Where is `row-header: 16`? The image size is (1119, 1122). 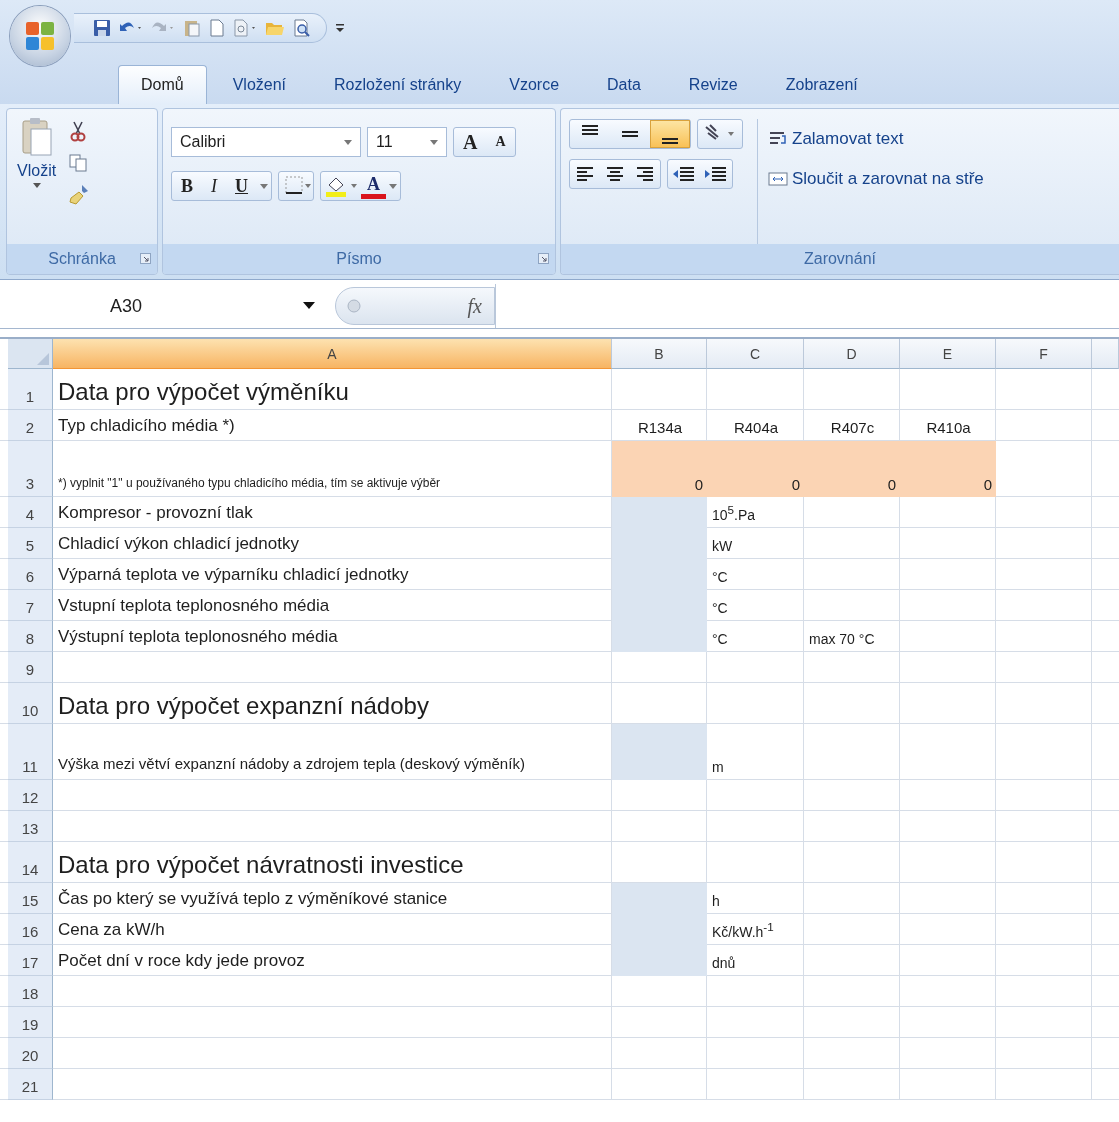
row-header: 16 is located at coordinates (30, 929).